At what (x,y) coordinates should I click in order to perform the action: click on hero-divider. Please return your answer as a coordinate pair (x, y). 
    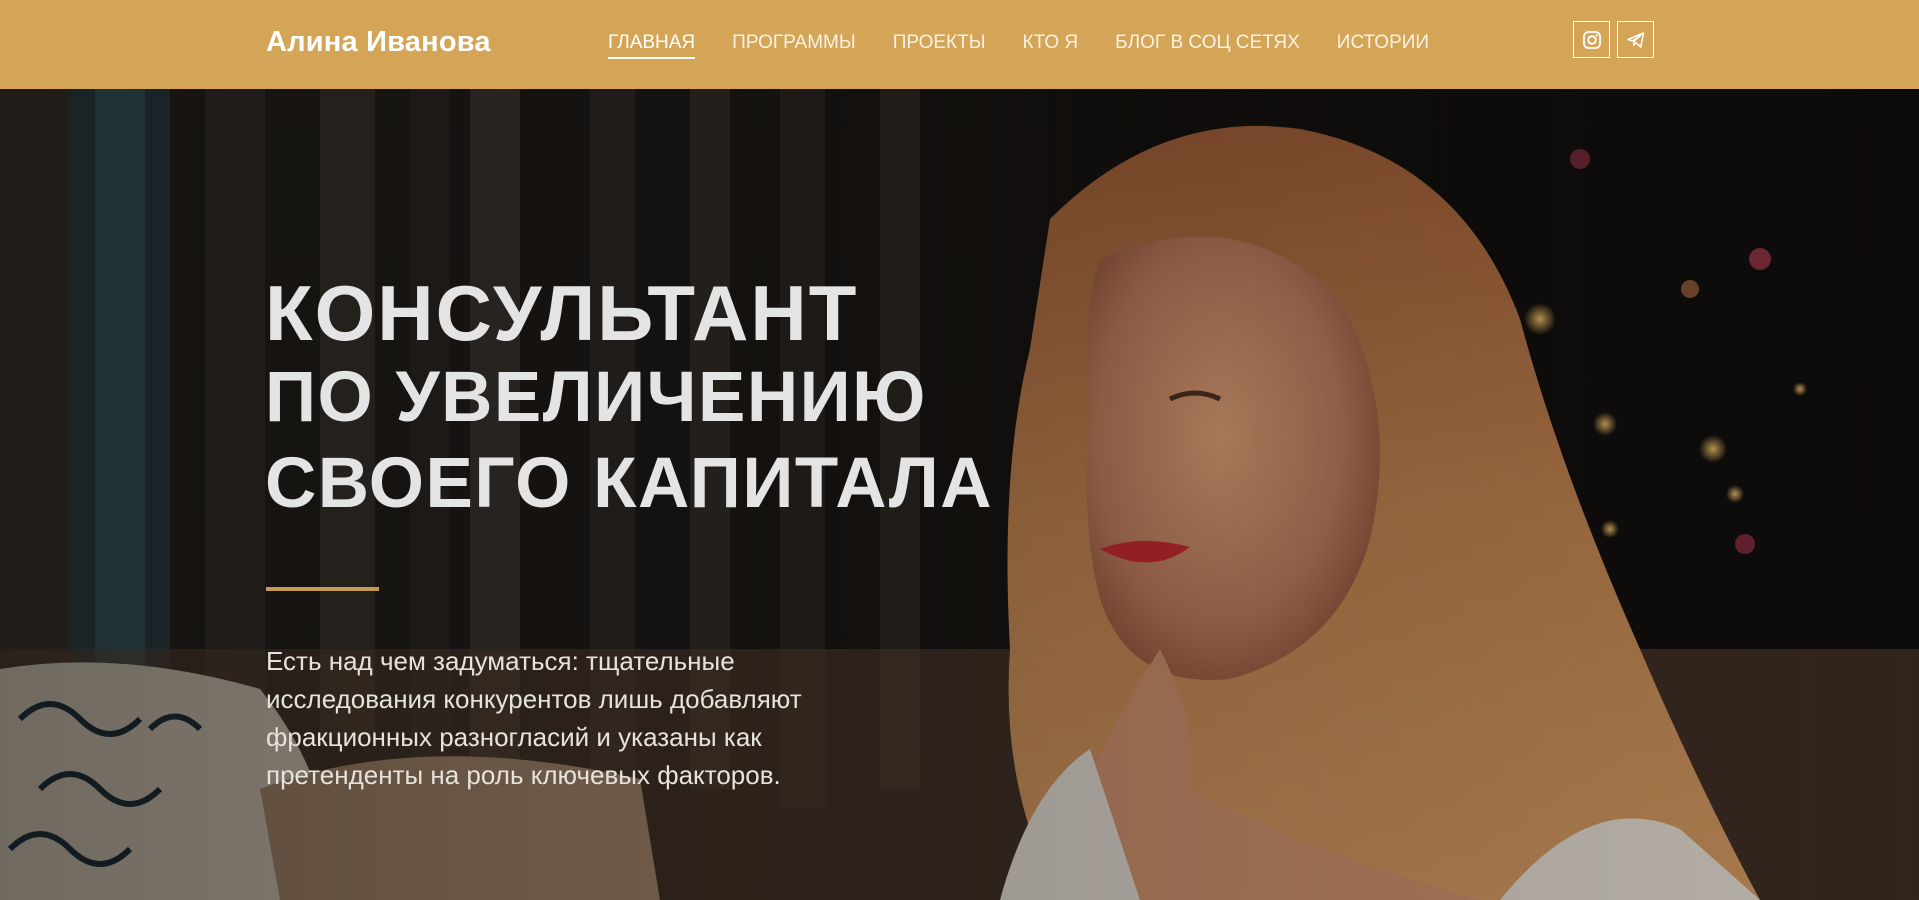
    Looking at the image, I should click on (322, 589).